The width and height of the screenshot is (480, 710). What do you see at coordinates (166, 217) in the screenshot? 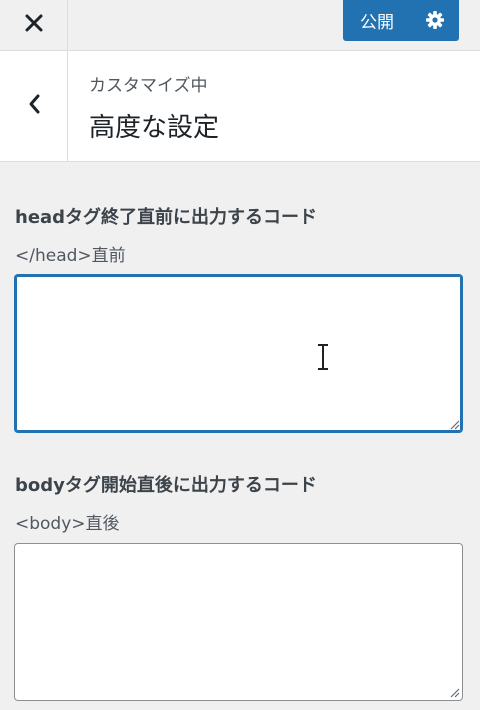
I see `head-code-label: headタグ終了直前に出力するコード` at bounding box center [166, 217].